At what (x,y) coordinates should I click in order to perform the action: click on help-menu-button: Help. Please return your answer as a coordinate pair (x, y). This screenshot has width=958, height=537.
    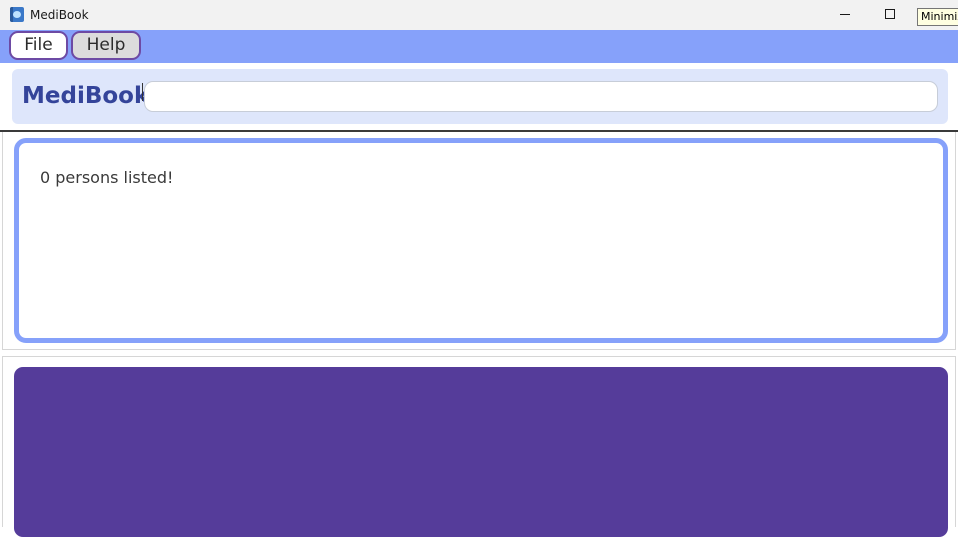
    Looking at the image, I should click on (106, 45).